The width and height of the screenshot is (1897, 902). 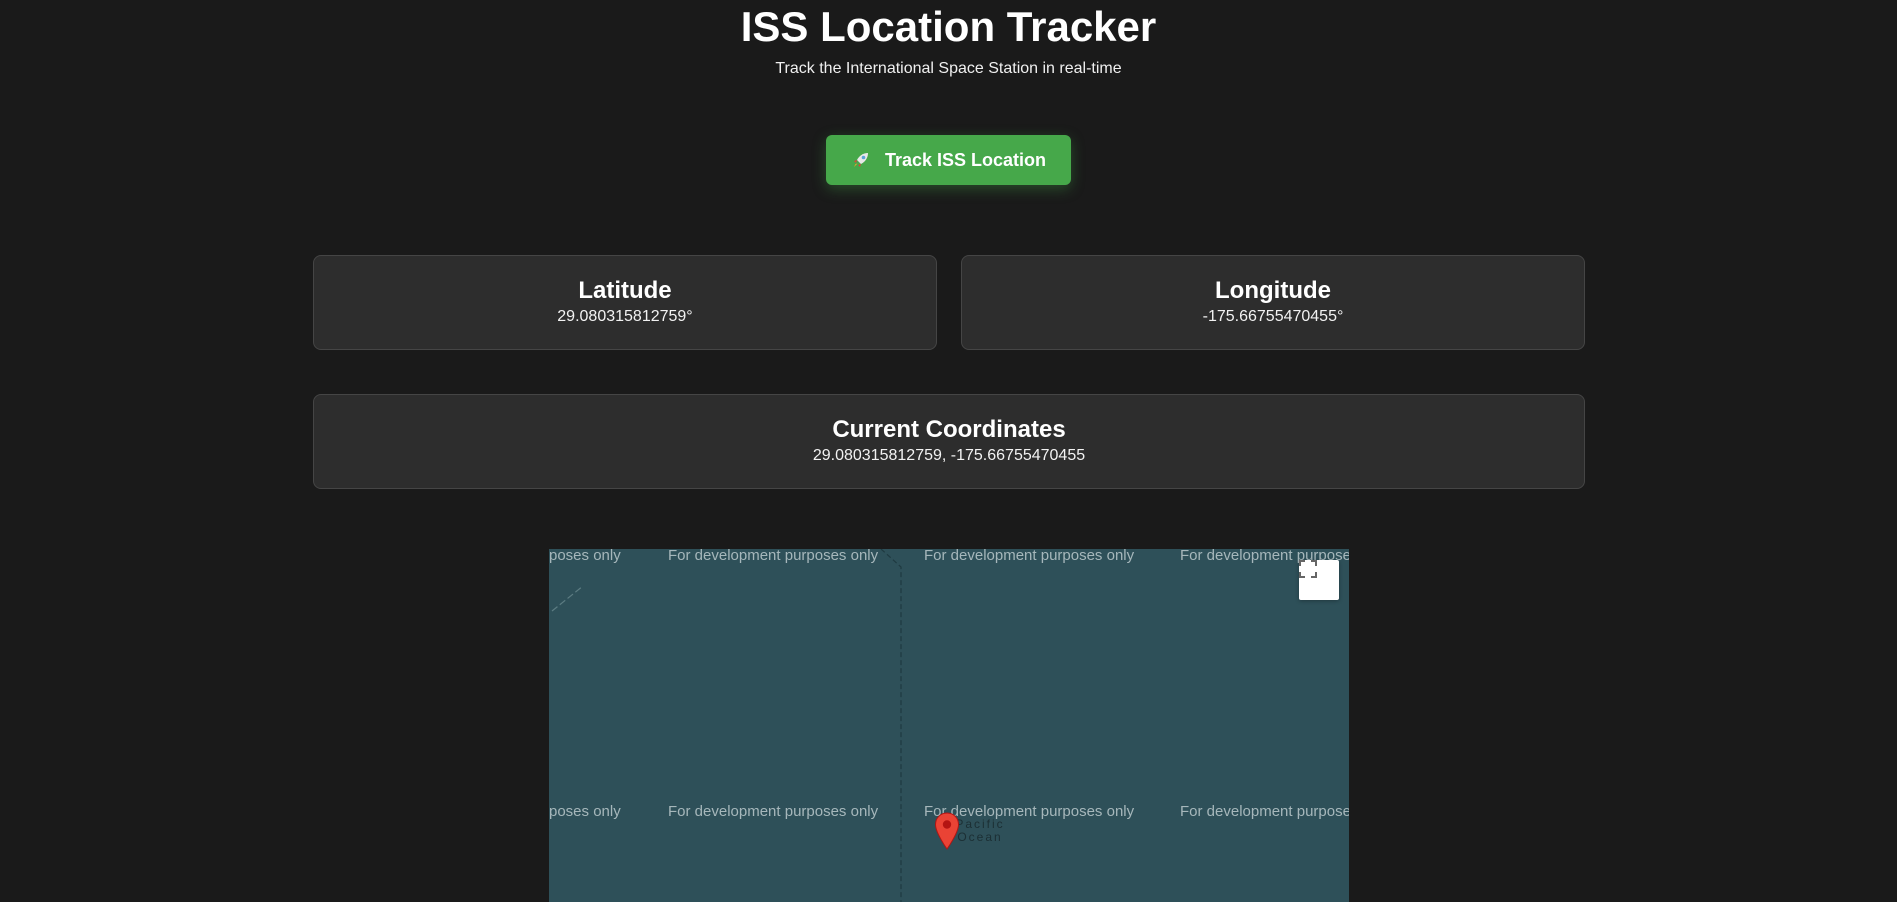 I want to click on map-pin-icon, so click(x=947, y=831).